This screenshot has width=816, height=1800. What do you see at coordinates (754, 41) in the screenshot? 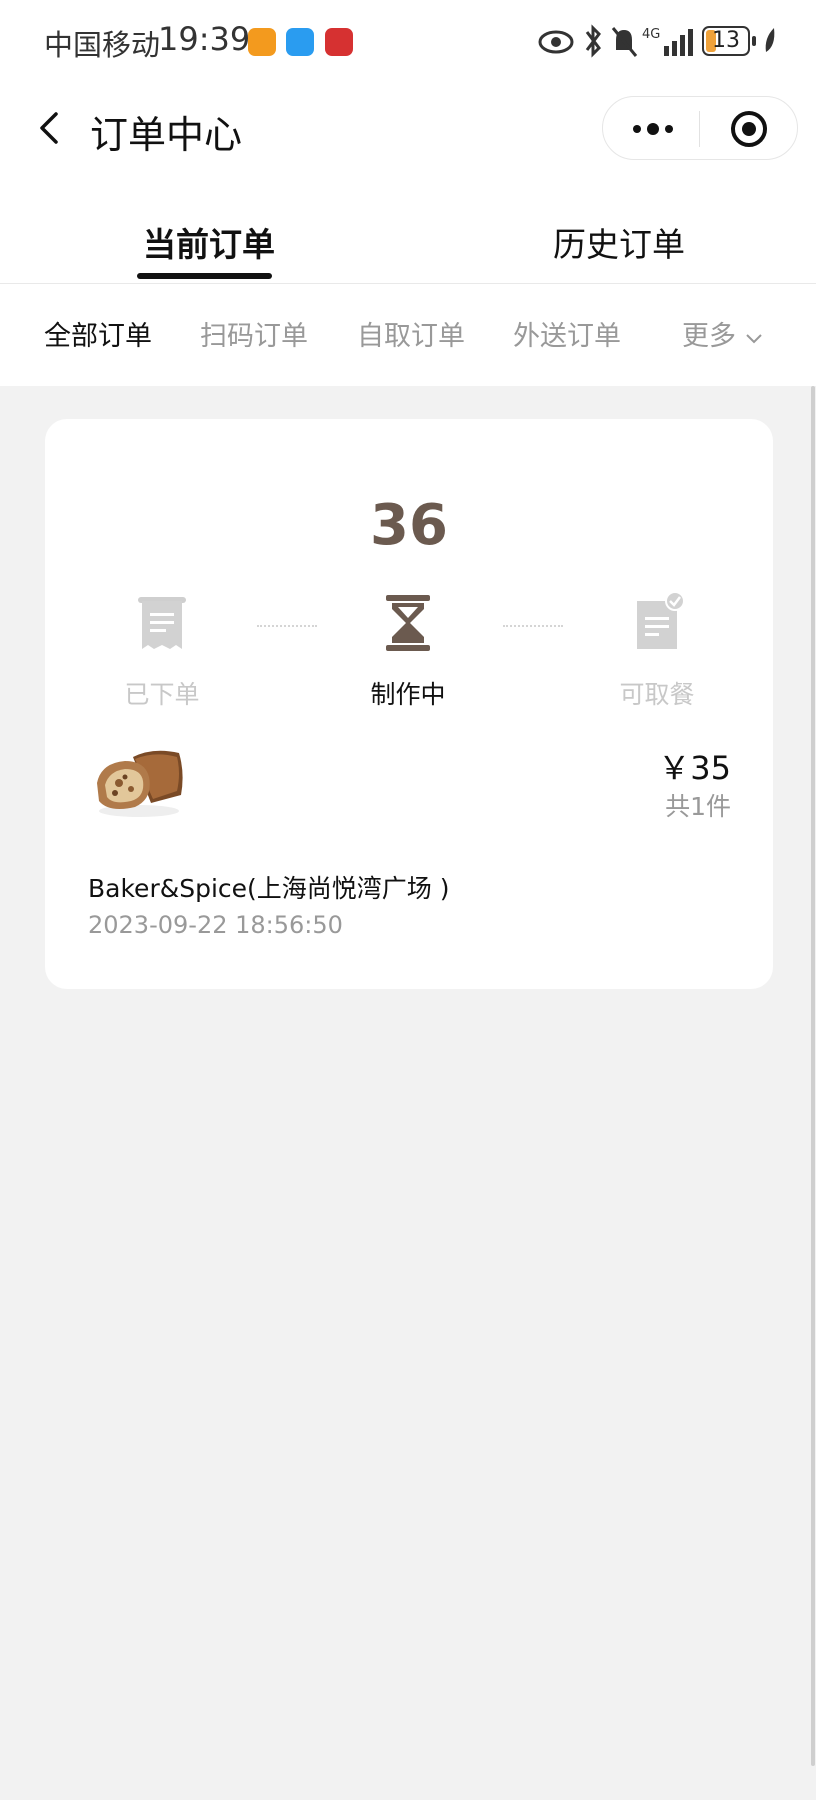
I see `battery-tip` at bounding box center [754, 41].